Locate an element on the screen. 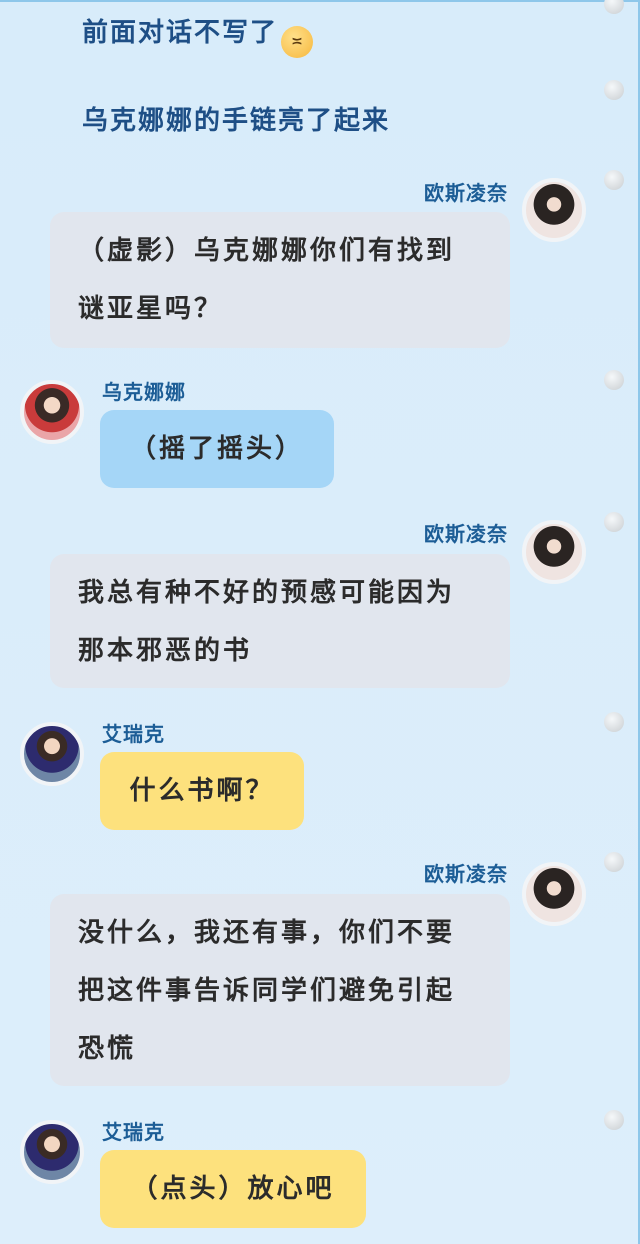  top-border is located at coordinates (320, 1).